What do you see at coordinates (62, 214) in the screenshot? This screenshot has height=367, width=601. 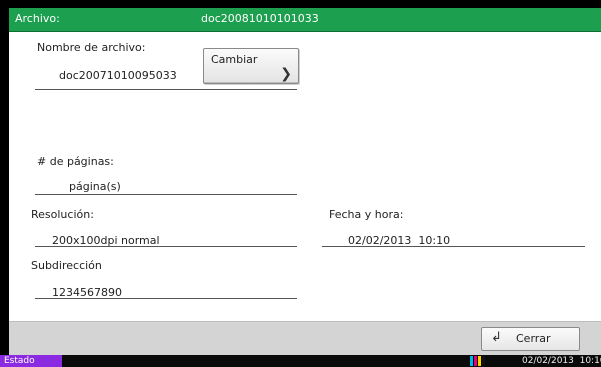 I see `resolution-label: Resolución:` at bounding box center [62, 214].